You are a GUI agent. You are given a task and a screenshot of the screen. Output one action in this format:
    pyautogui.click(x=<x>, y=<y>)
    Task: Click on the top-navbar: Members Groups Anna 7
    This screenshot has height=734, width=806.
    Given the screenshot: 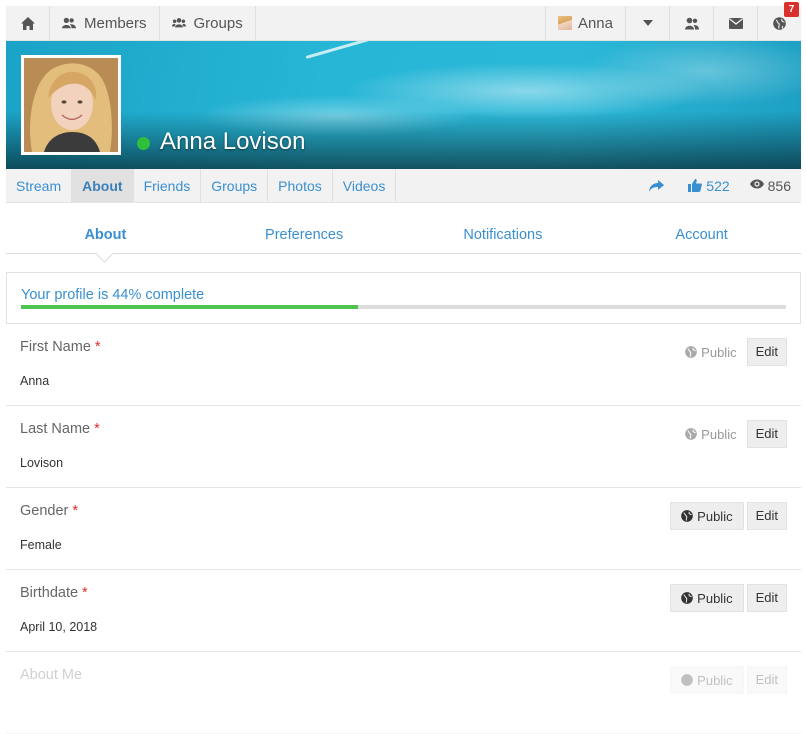 What is the action you would take?
    pyautogui.click(x=403, y=21)
    